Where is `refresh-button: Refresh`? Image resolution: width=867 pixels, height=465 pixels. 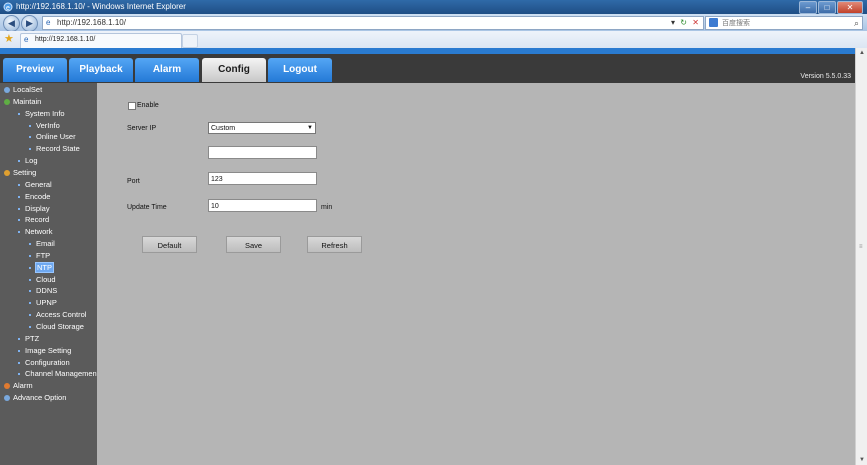 refresh-button: Refresh is located at coordinates (334, 244).